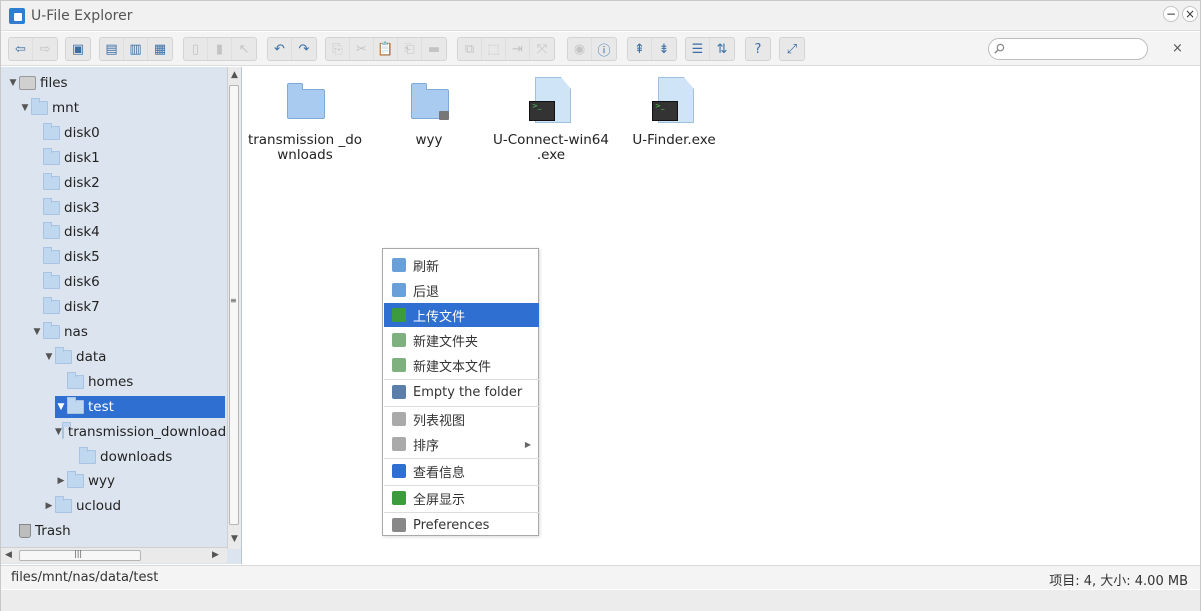 This screenshot has height=611, width=1201. I want to click on tree-item-disk7: disk7, so click(65, 307).